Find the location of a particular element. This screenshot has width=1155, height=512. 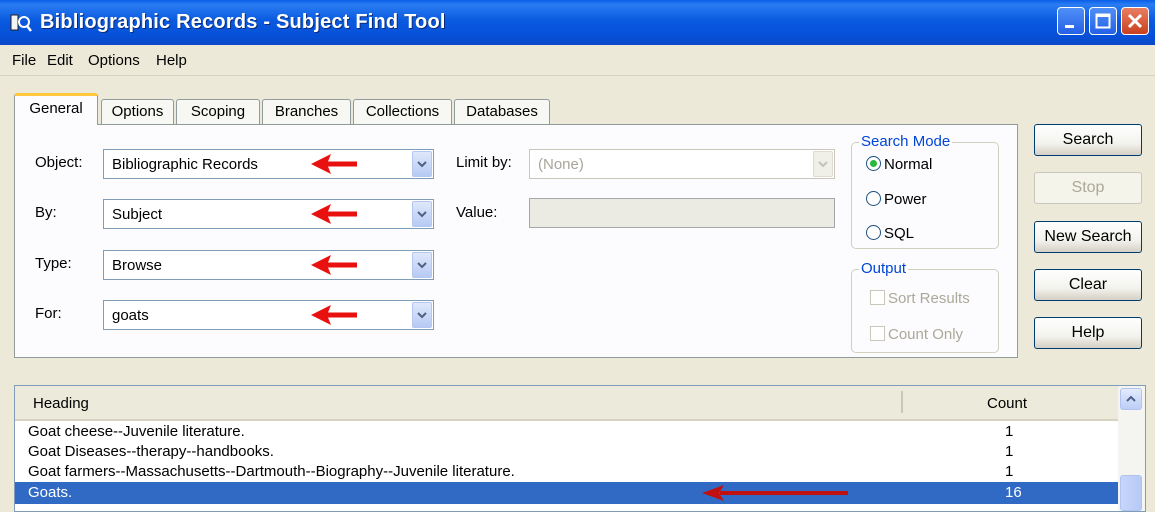

stop-button: Stop is located at coordinates (1088, 188).